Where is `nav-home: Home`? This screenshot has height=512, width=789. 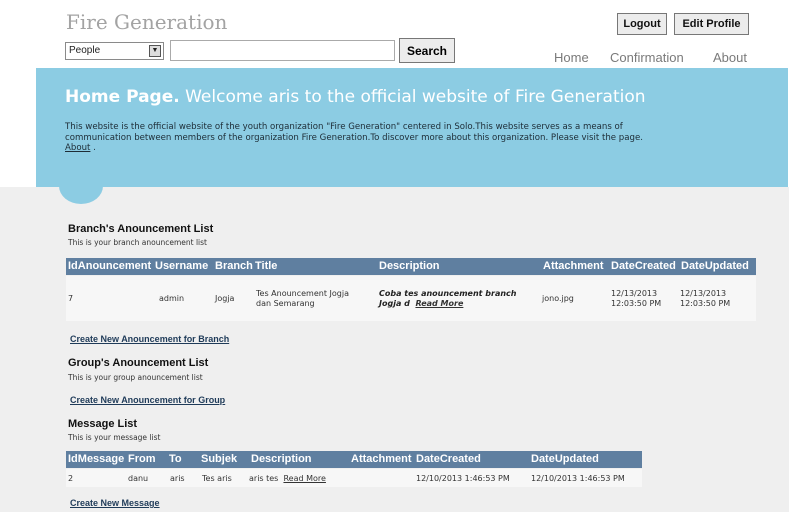 nav-home: Home is located at coordinates (571, 57).